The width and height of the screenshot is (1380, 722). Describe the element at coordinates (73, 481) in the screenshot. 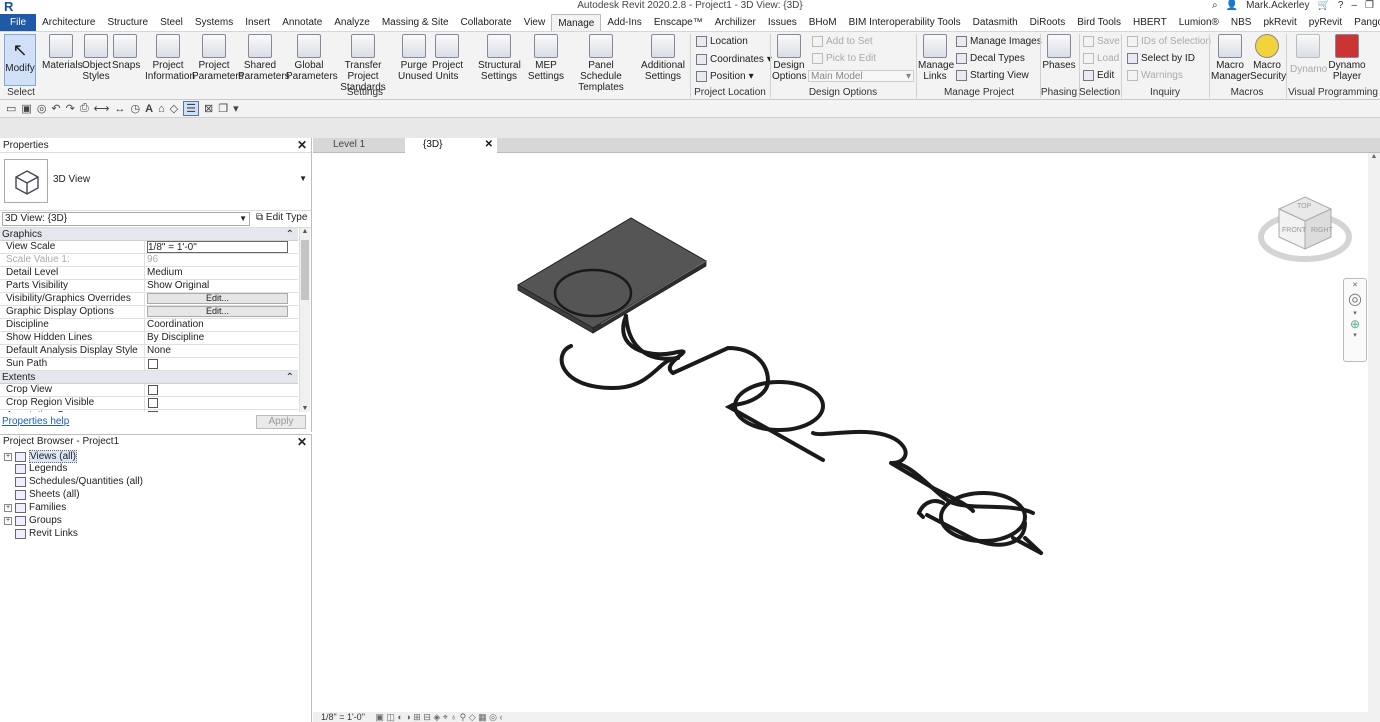

I see `browser-item-schedules-quantities-all: +Schedules/Quantities (all)` at that location.